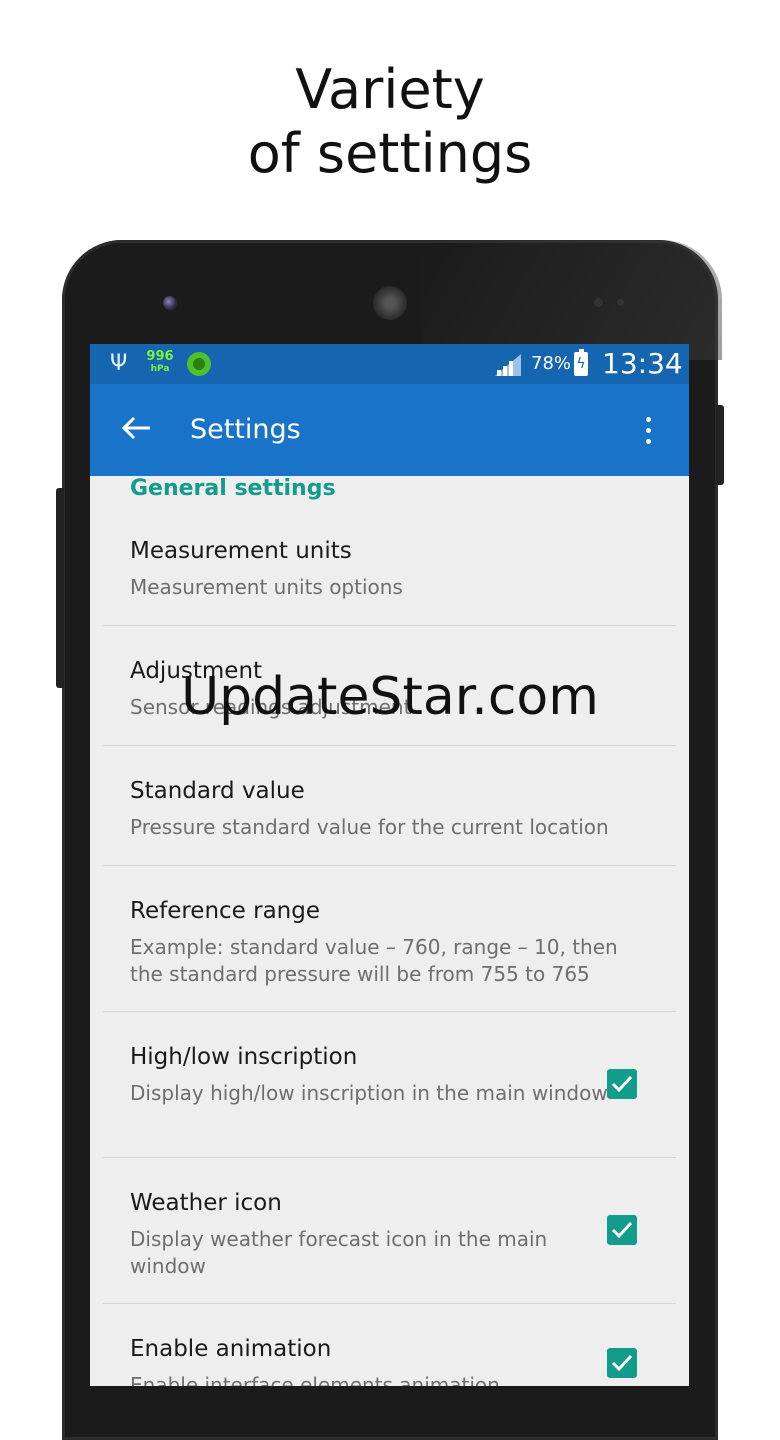  I want to click on setting-title: Weather icon, so click(206, 1203).